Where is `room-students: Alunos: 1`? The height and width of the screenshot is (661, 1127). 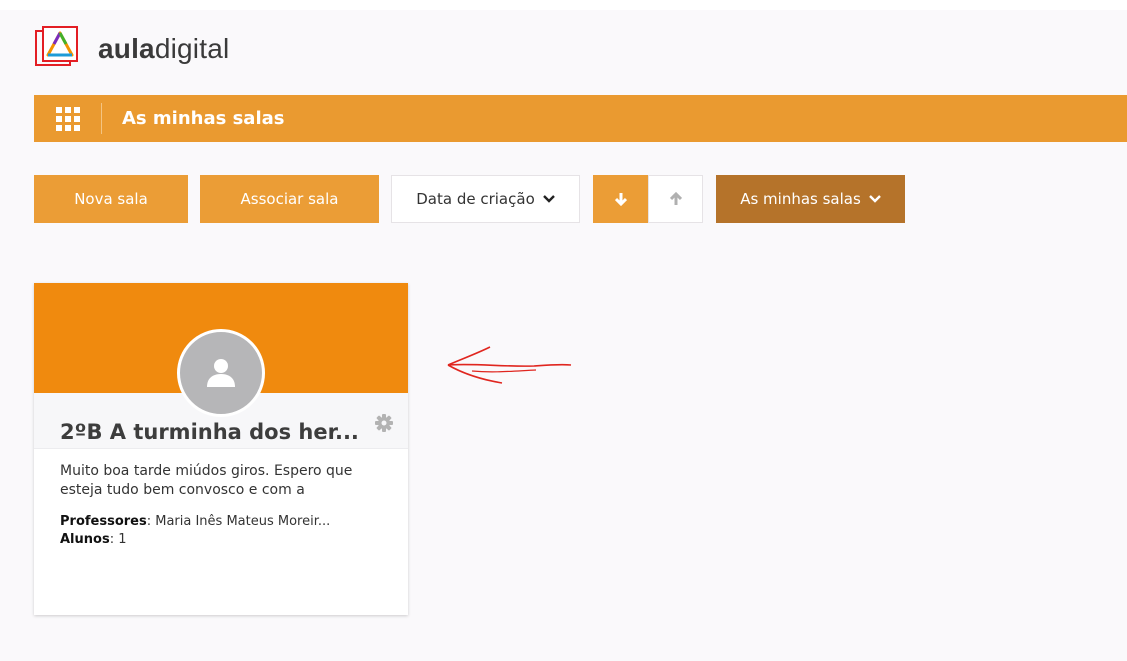 room-students: Alunos: 1 is located at coordinates (93, 539).